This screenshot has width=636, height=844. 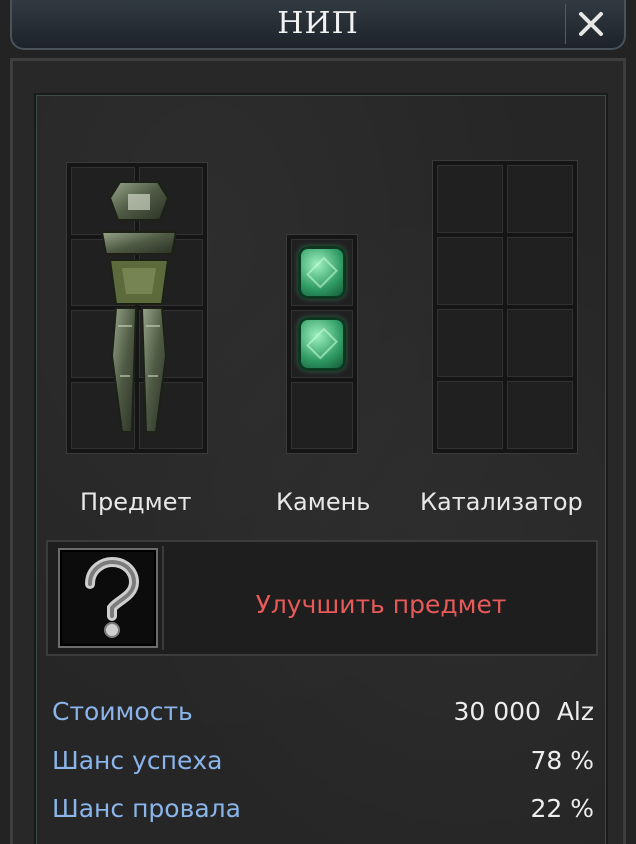 I want to click on close-button, so click(x=590, y=24).